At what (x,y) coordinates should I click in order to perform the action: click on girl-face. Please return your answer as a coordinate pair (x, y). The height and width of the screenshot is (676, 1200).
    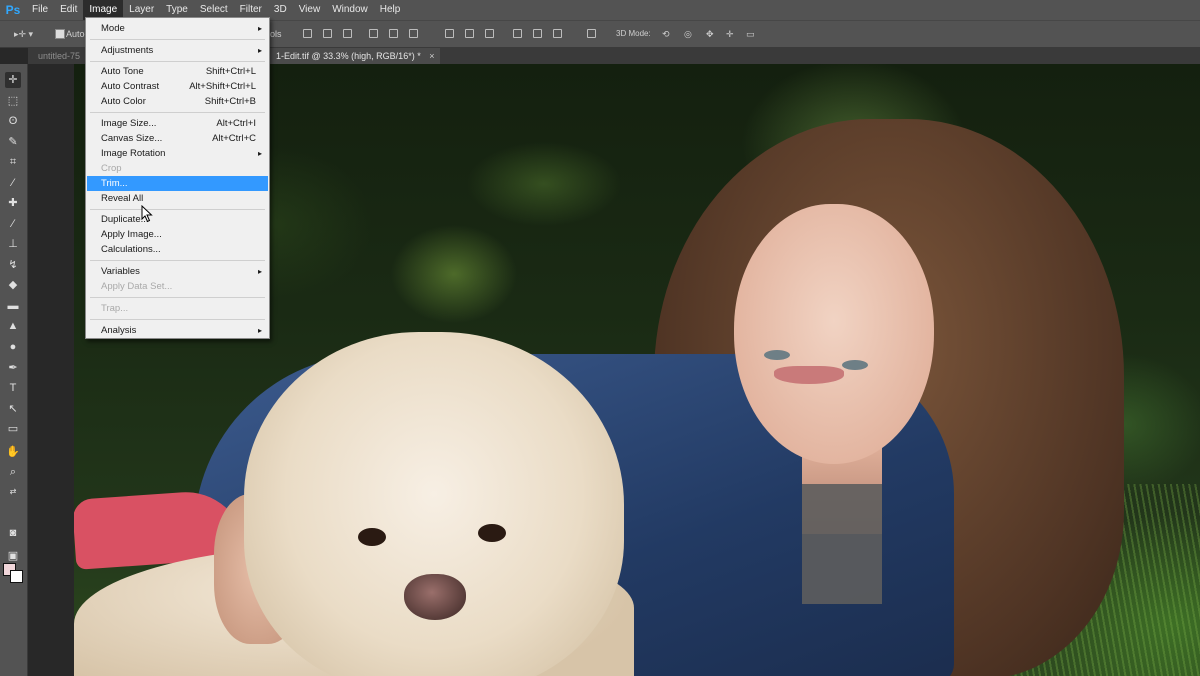
    Looking at the image, I should click on (834, 334).